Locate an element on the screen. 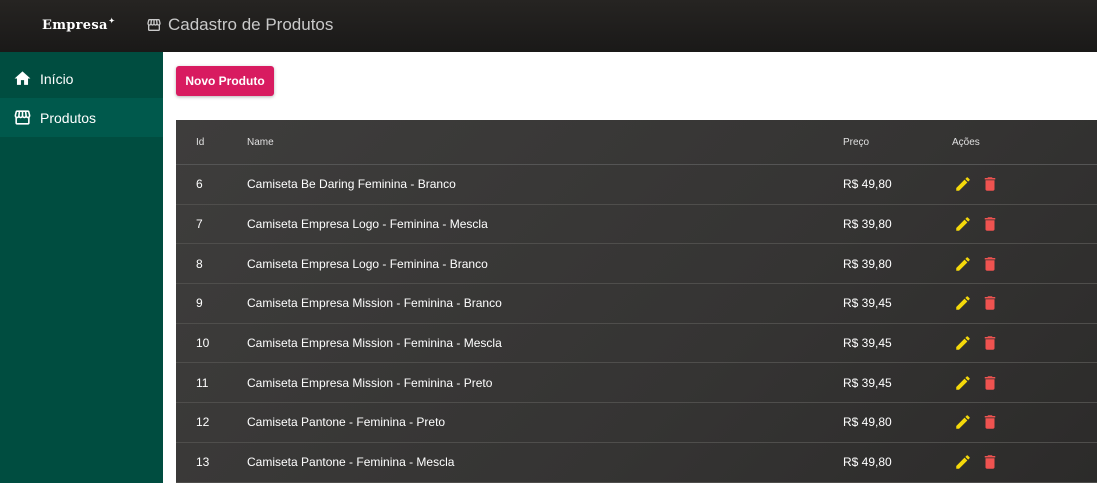 Image resolution: width=1097 pixels, height=483 pixels. new-product-button: Novo Produto is located at coordinates (225, 81).